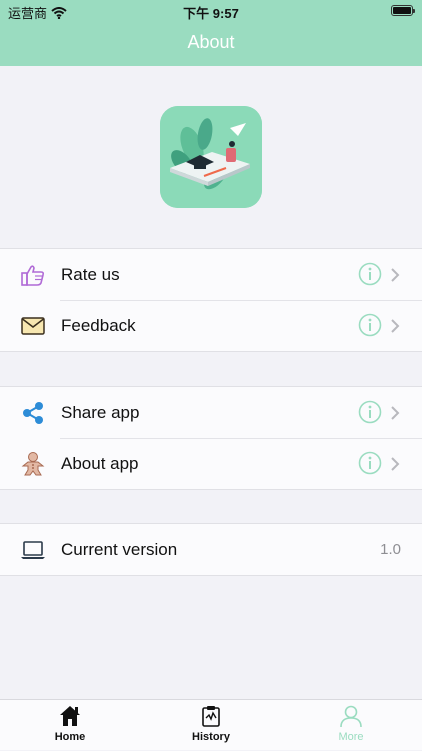 Image resolution: width=422 pixels, height=751 pixels. I want to click on battery-fill, so click(402, 10).